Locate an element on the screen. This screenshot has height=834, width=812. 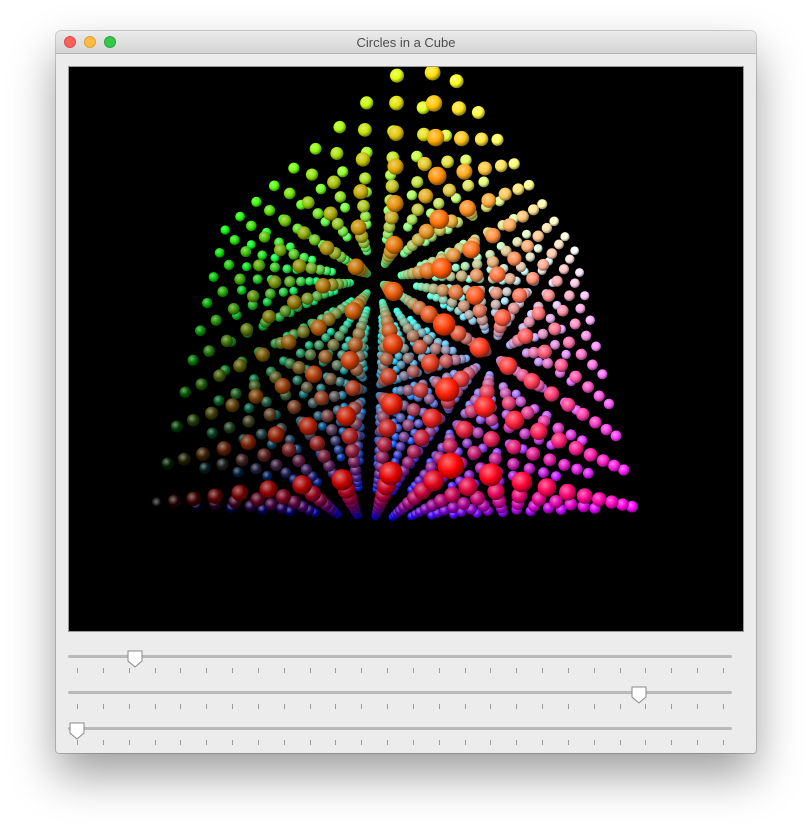
title-bar: Circles in a Cube is located at coordinates (406, 42).